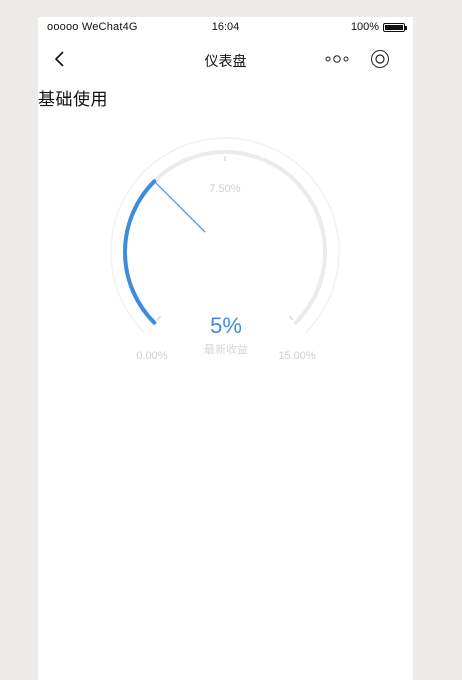 The height and width of the screenshot is (680, 462). I want to click on close-button, so click(380, 59).